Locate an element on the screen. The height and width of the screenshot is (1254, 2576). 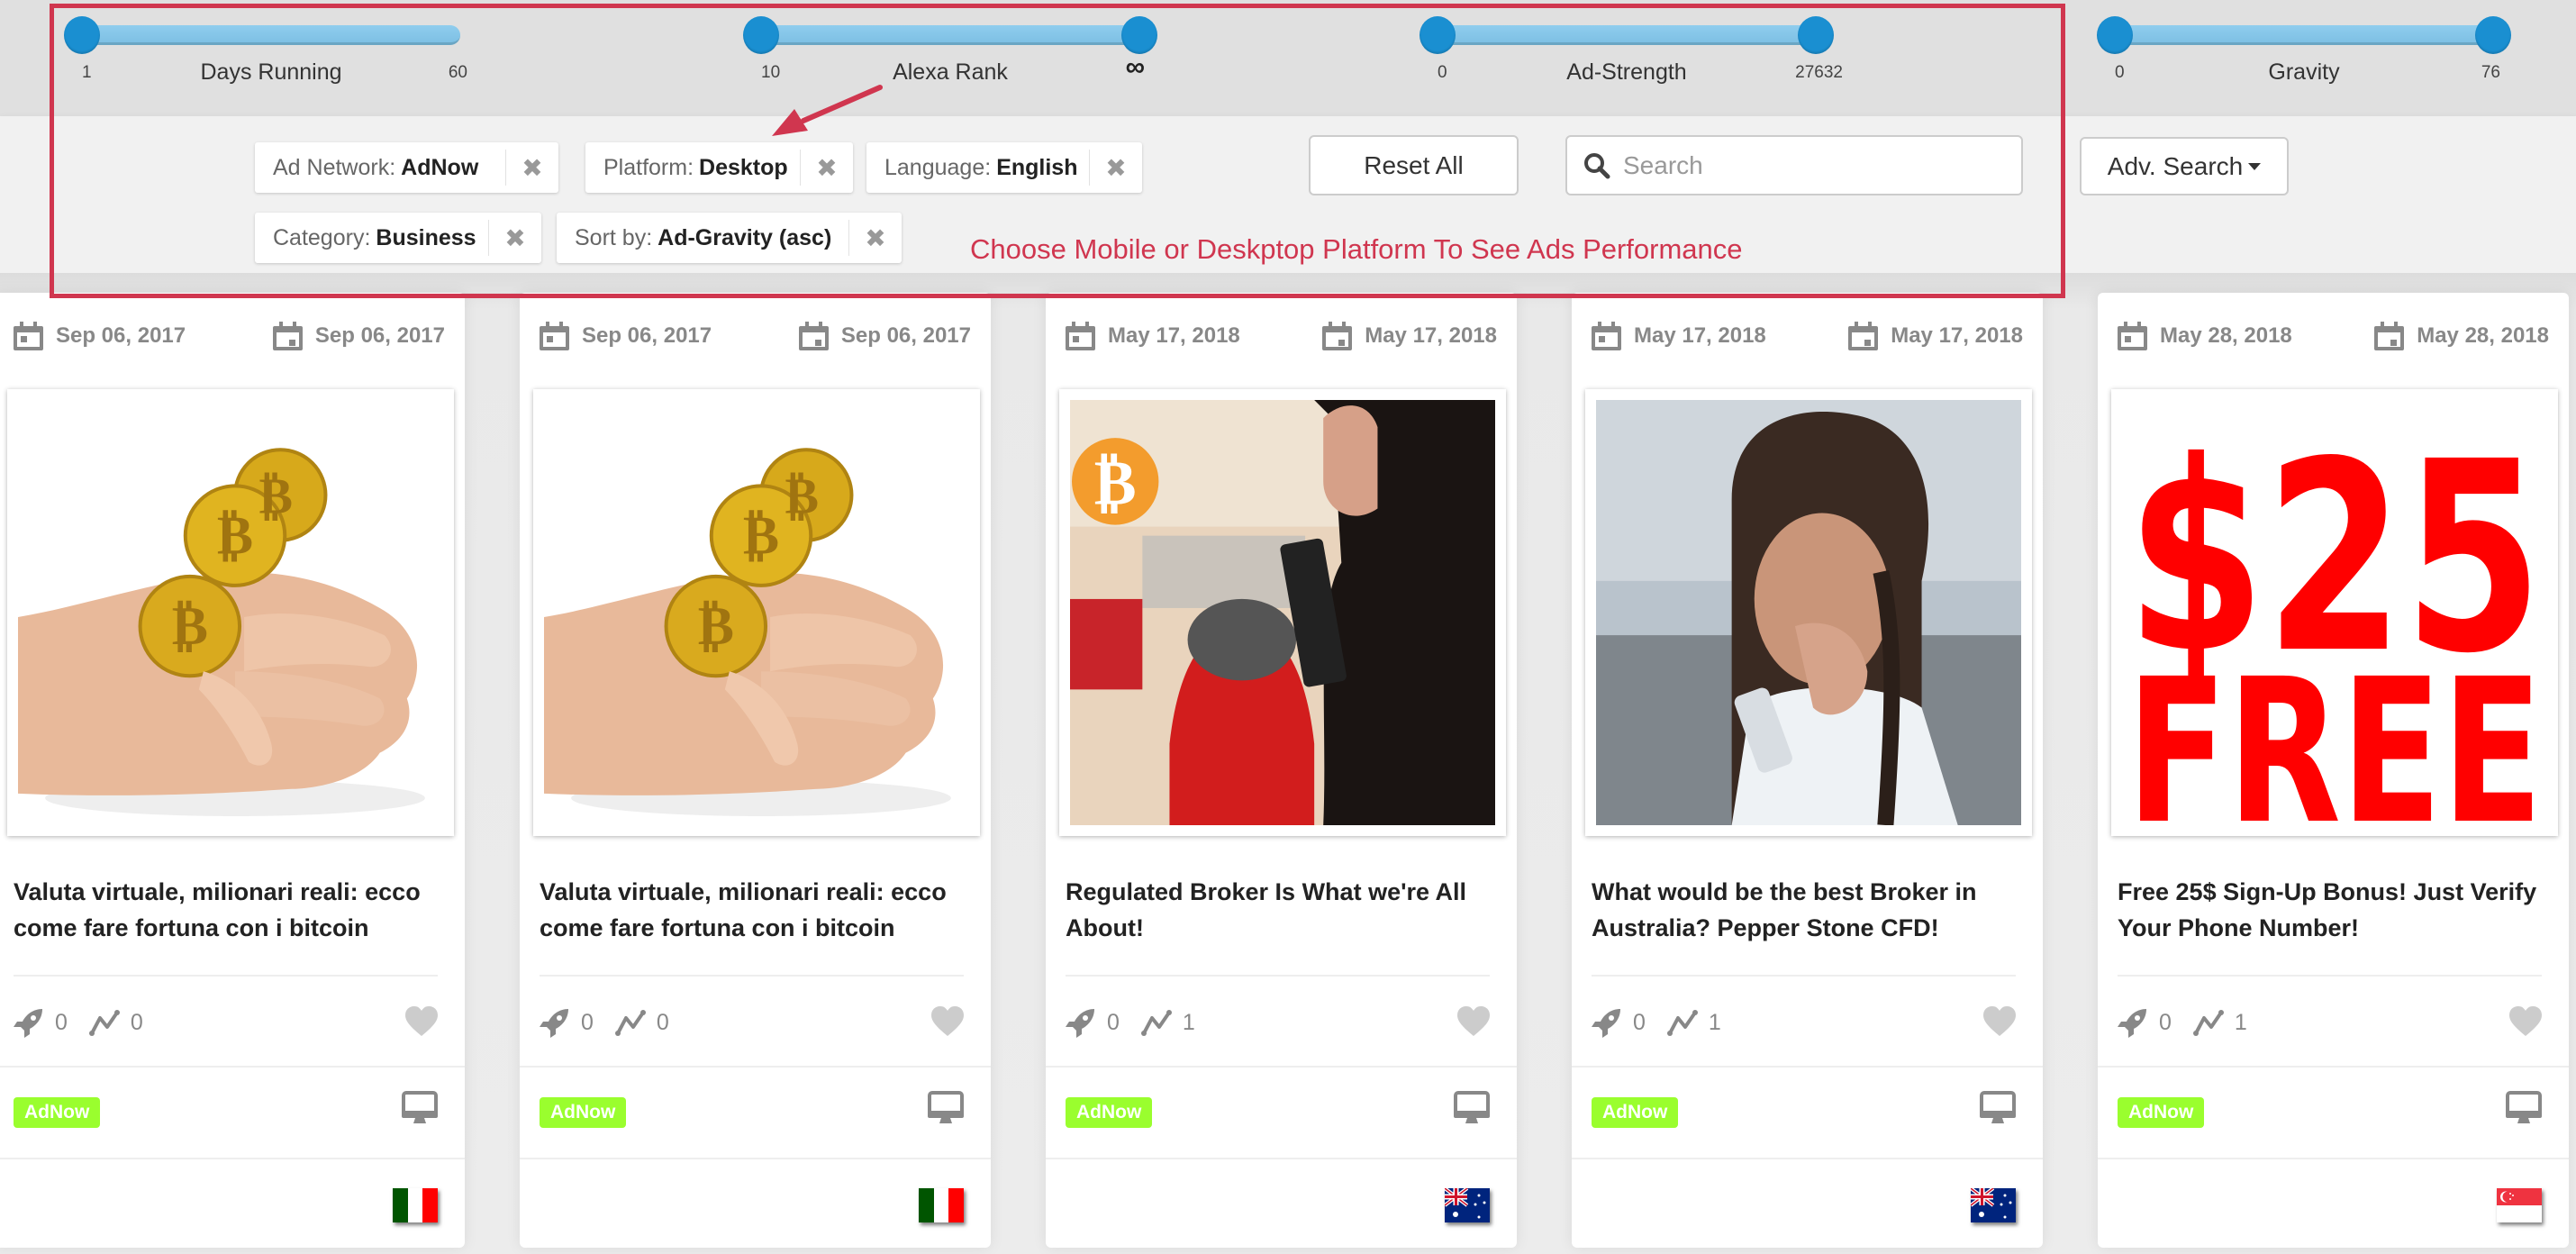
slider-title: Days Running is located at coordinates (271, 72).